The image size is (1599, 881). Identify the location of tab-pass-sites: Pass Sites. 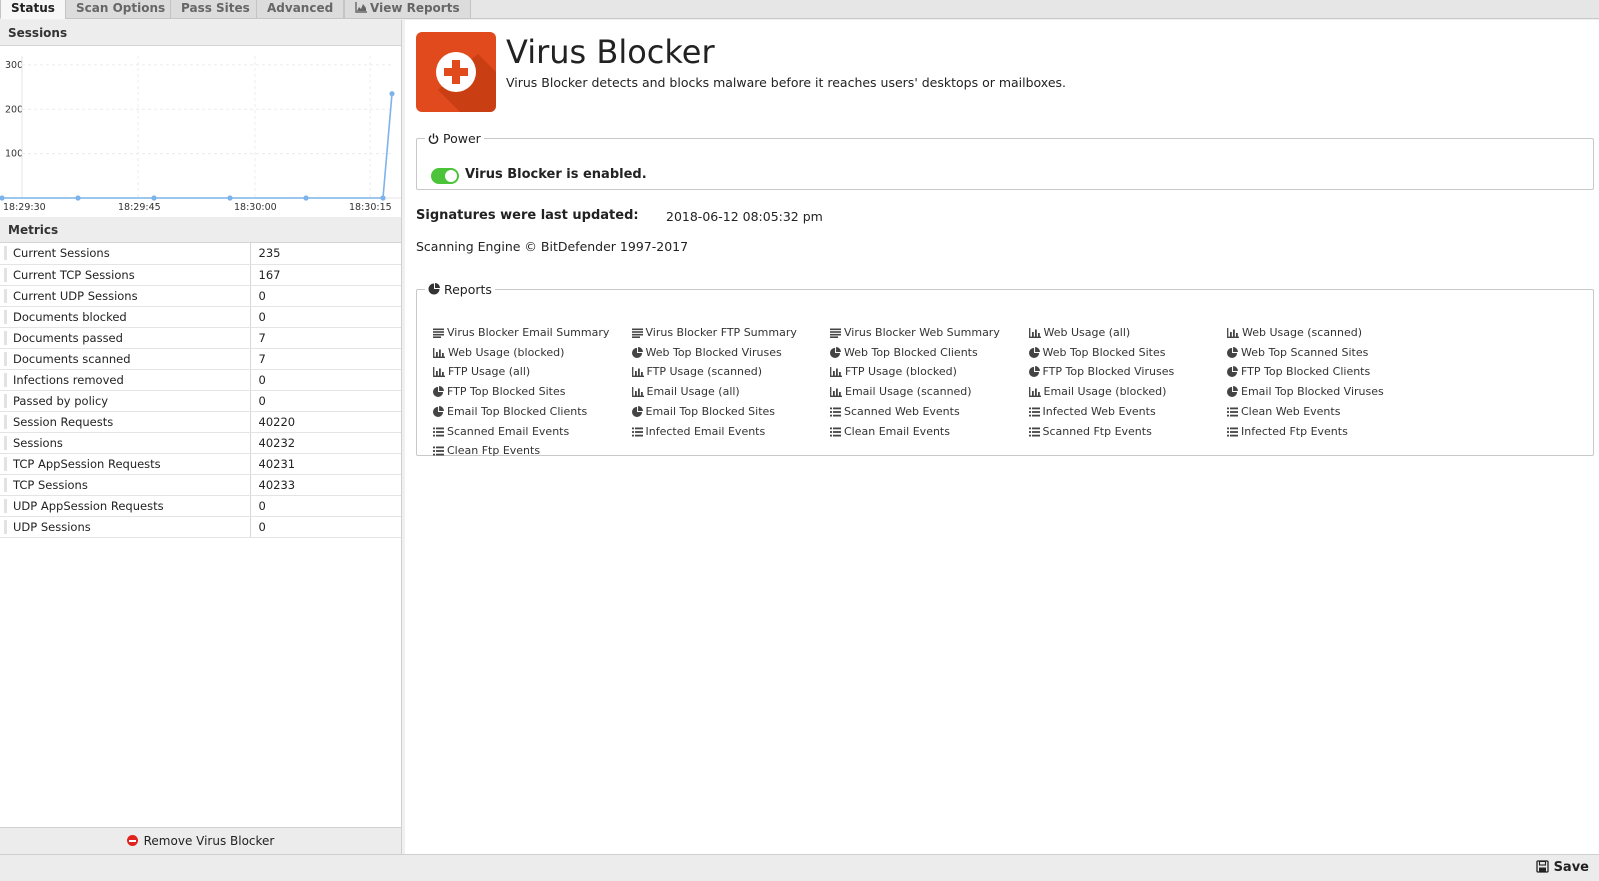
(215, 9).